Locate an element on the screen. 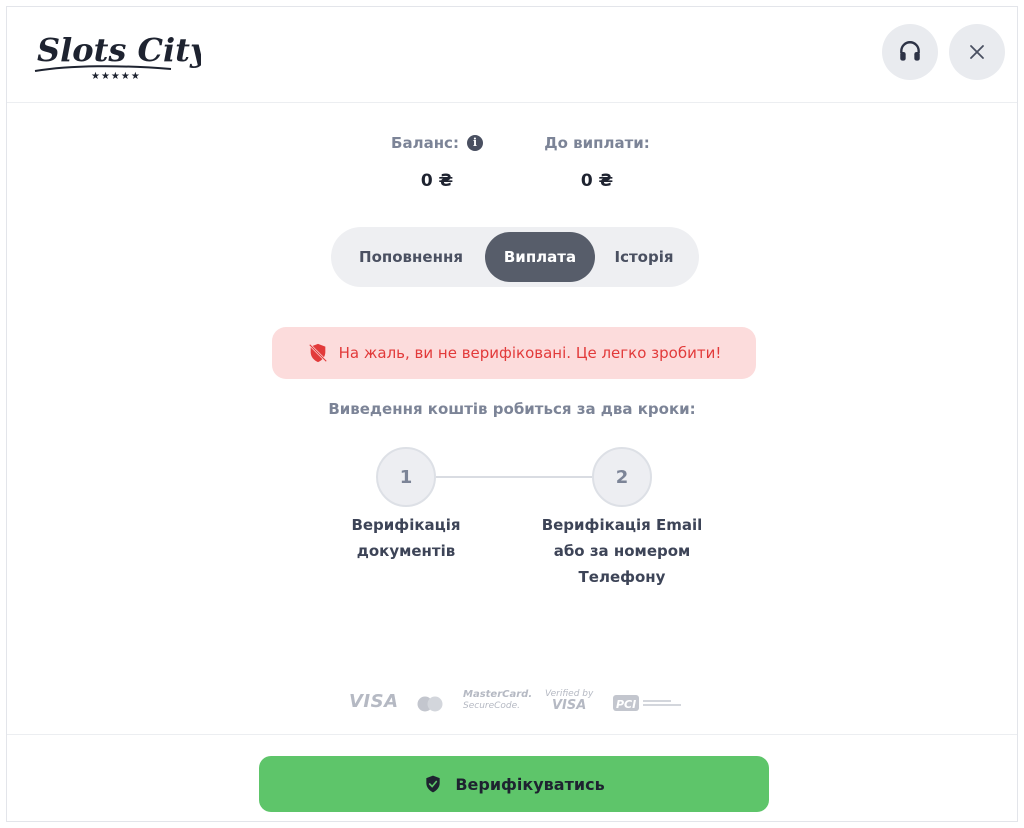 The width and height of the screenshot is (1024, 828). balance-value: 0 ₴ is located at coordinates (437, 181).